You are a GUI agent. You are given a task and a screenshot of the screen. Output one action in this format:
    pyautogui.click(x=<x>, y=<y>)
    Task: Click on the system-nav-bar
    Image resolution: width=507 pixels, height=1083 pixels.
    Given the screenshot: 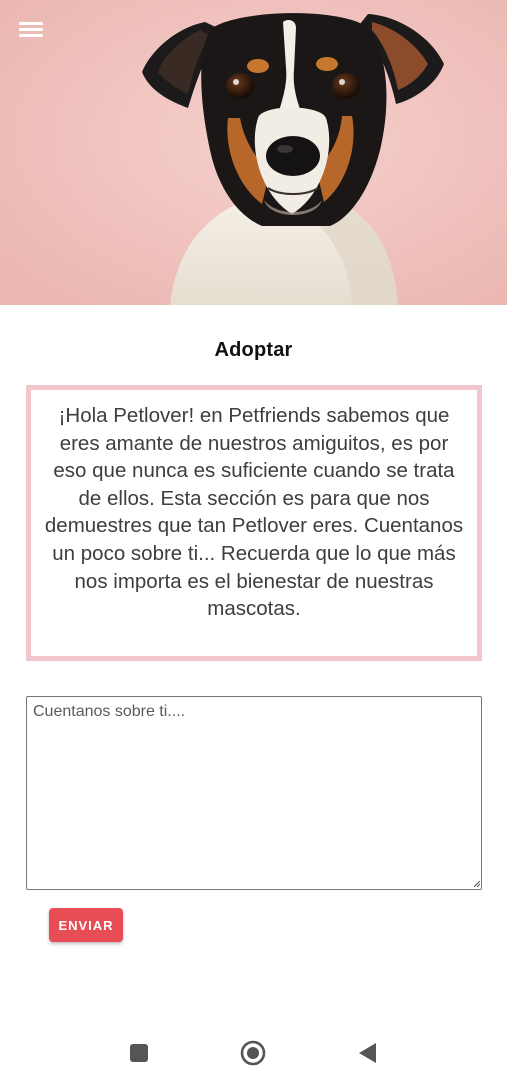 What is the action you would take?
    pyautogui.click(x=253, y=1051)
    